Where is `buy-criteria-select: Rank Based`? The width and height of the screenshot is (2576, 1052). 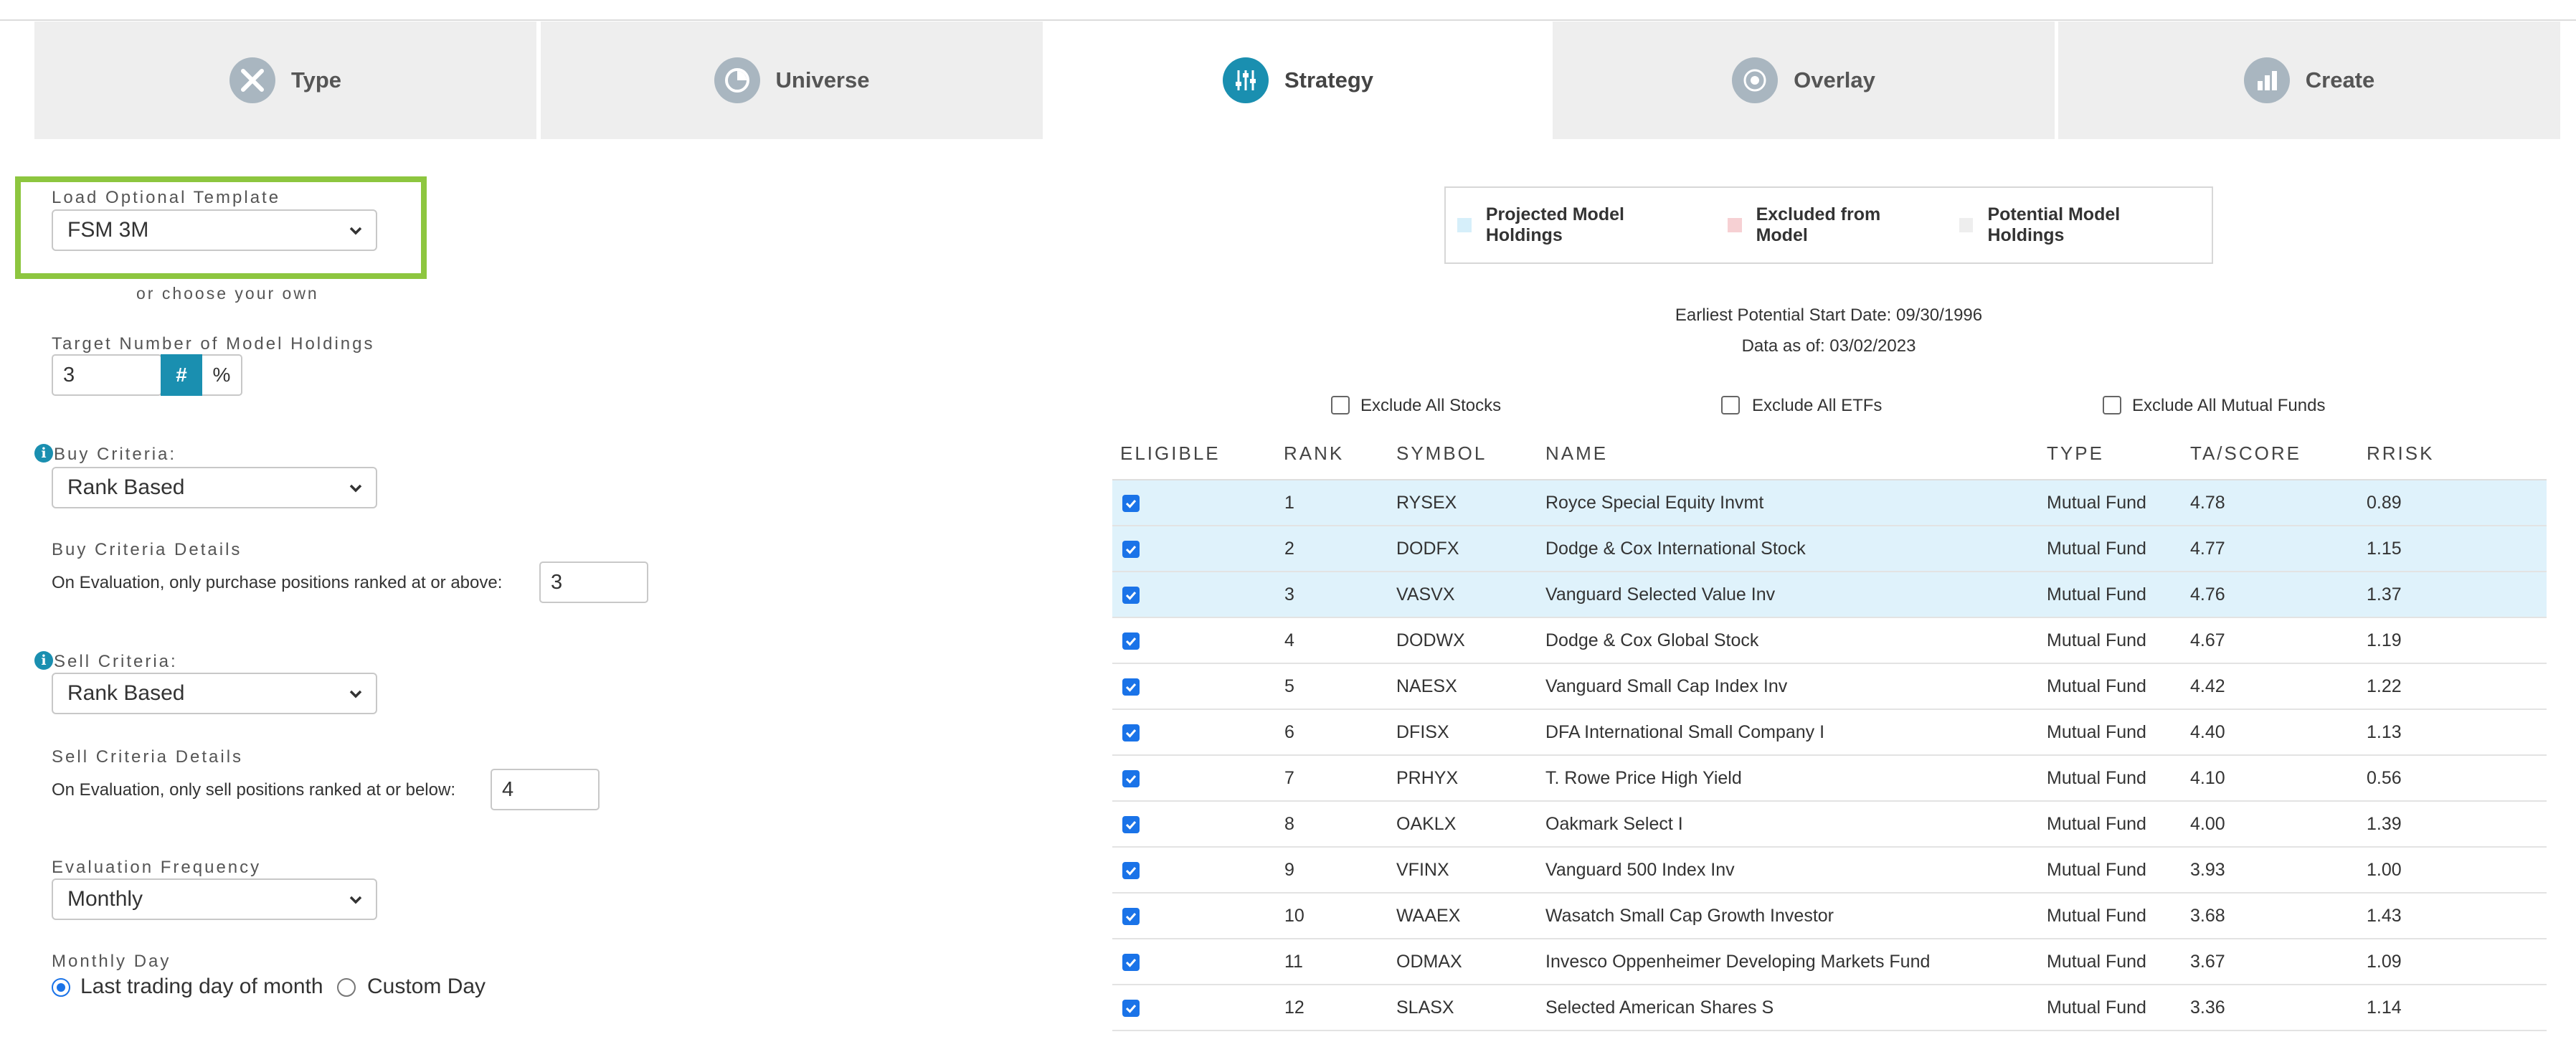
buy-criteria-select: Rank Based is located at coordinates (214, 487).